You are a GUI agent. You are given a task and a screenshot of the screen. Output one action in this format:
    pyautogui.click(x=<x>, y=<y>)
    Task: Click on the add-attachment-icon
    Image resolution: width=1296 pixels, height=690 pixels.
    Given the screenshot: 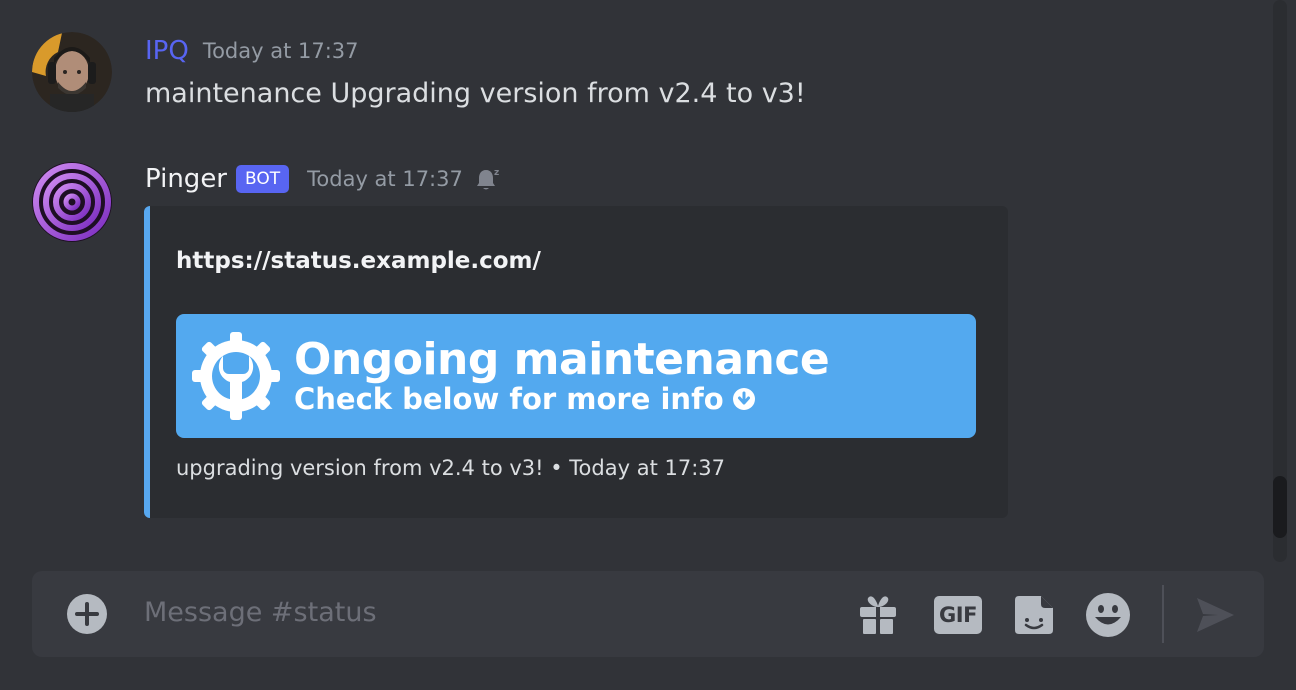 What is the action you would take?
    pyautogui.click(x=87, y=614)
    